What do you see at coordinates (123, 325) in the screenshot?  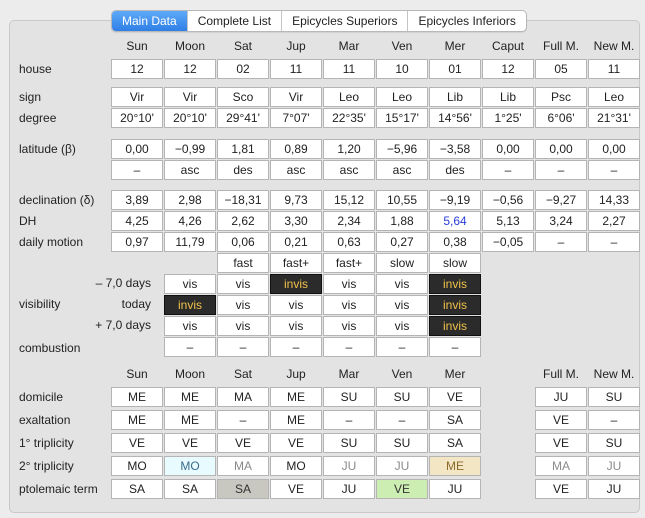 I see `visibility-plus-label: + 7,0 days` at bounding box center [123, 325].